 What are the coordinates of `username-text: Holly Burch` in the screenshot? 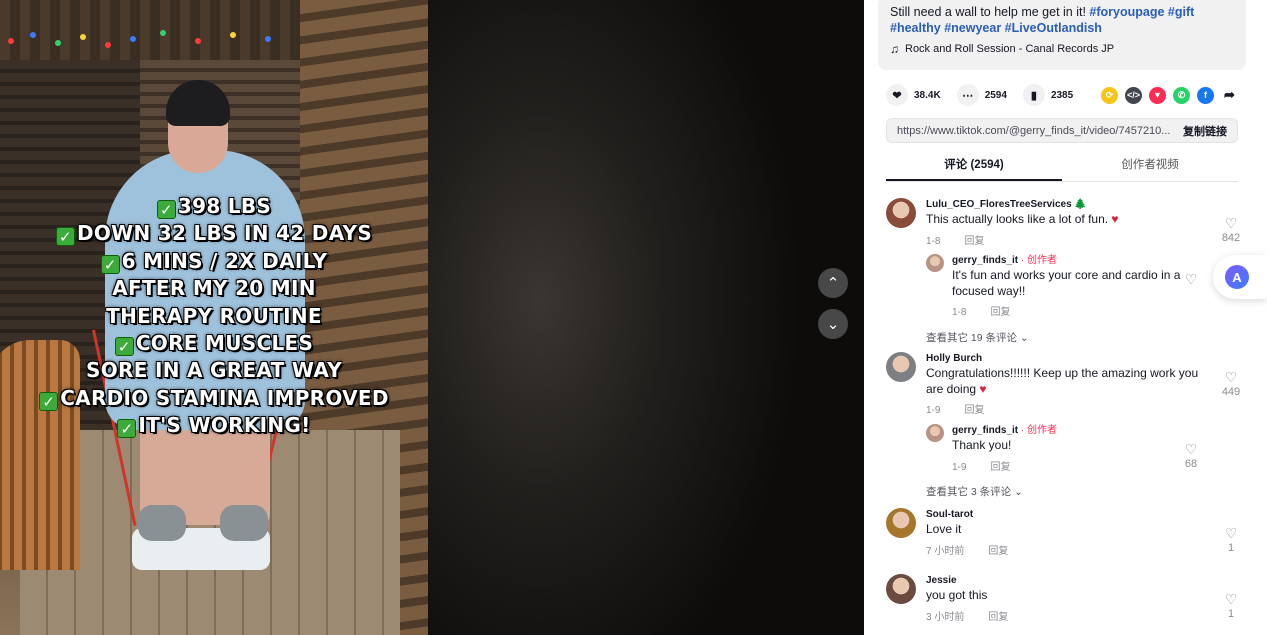 It's located at (954, 358).